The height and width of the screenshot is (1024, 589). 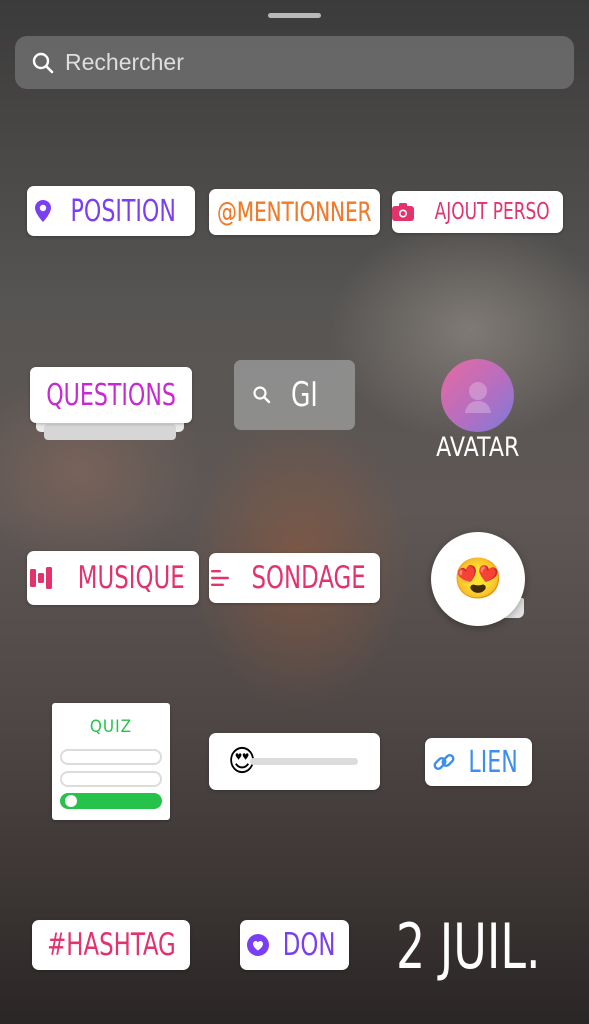 I want to click on sticker-sondage-label: SONDAGE, so click(x=308, y=578).